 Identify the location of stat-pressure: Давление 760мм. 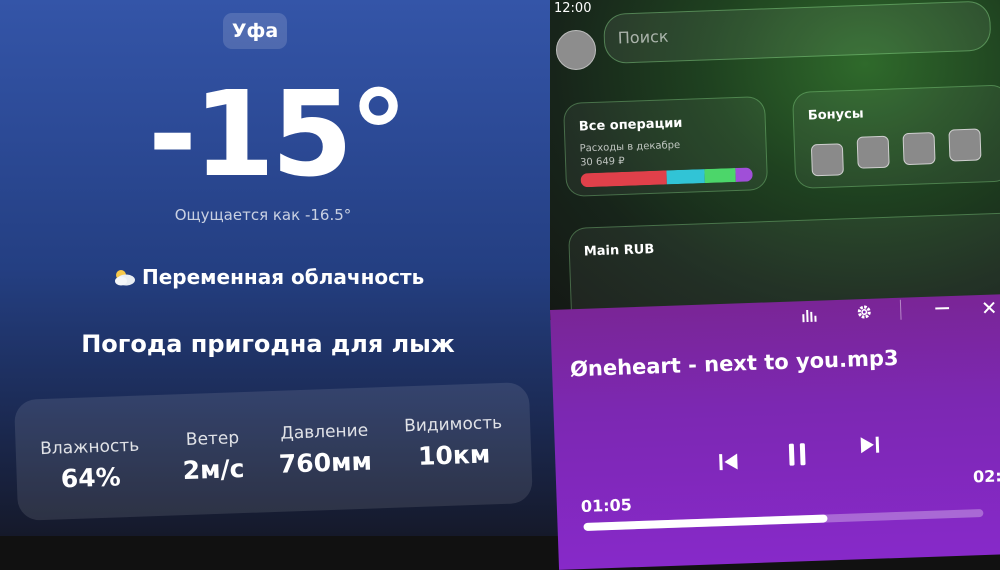
(325, 449).